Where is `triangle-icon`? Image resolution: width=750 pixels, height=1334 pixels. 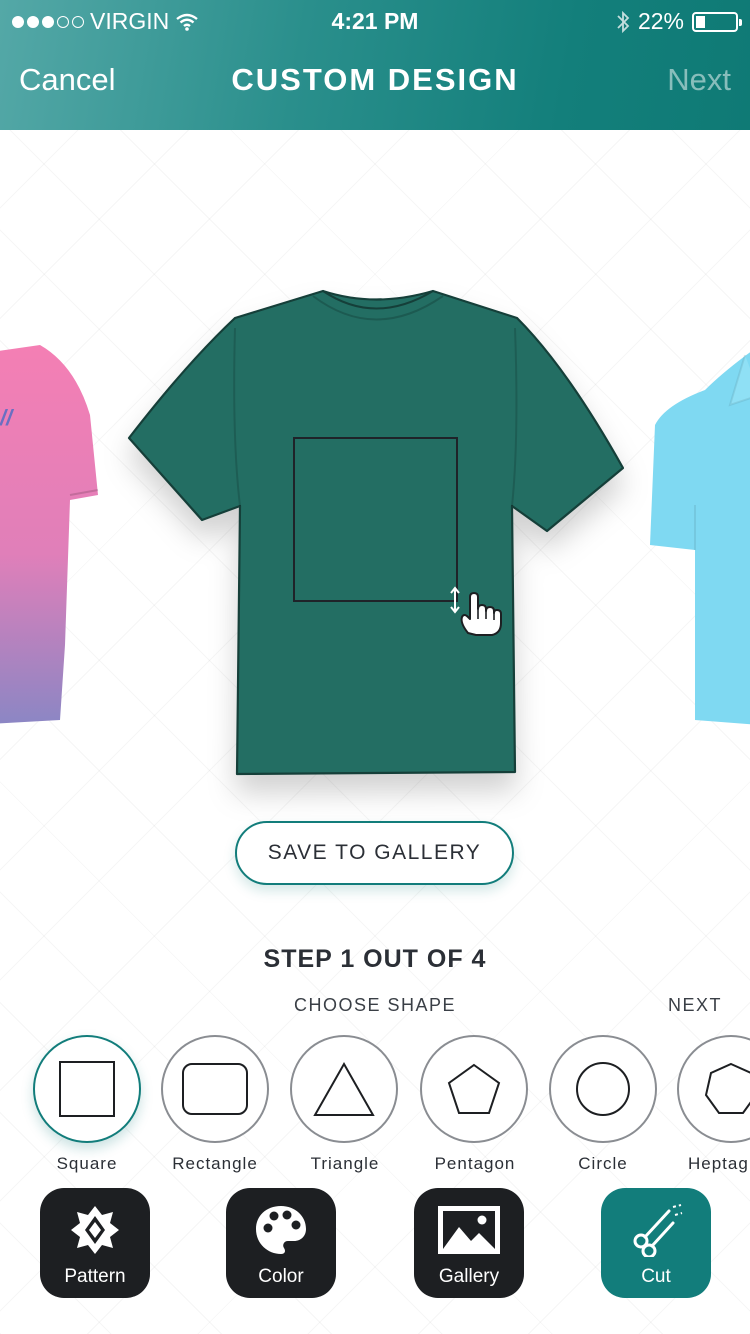 triangle-icon is located at coordinates (344, 1088).